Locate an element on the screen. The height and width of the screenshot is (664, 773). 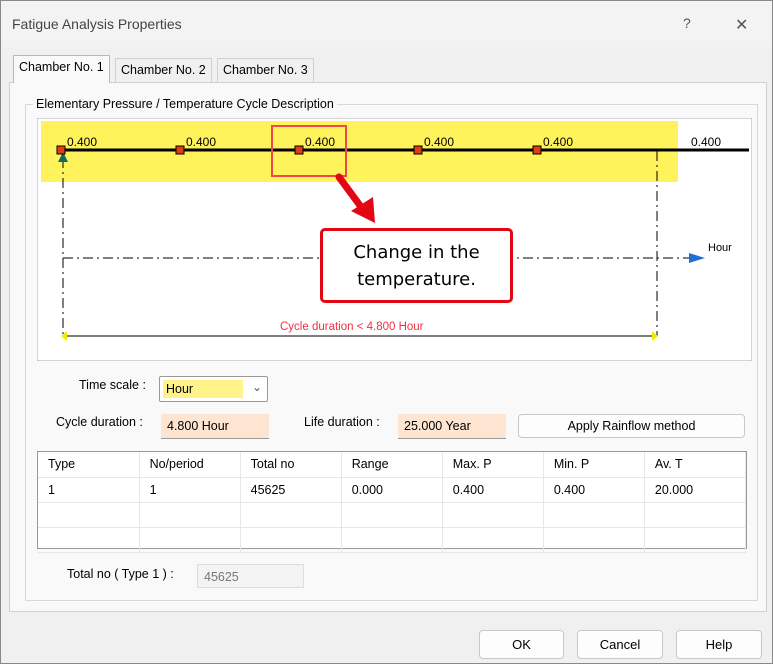
total-no-field: 45625 is located at coordinates (250, 576).